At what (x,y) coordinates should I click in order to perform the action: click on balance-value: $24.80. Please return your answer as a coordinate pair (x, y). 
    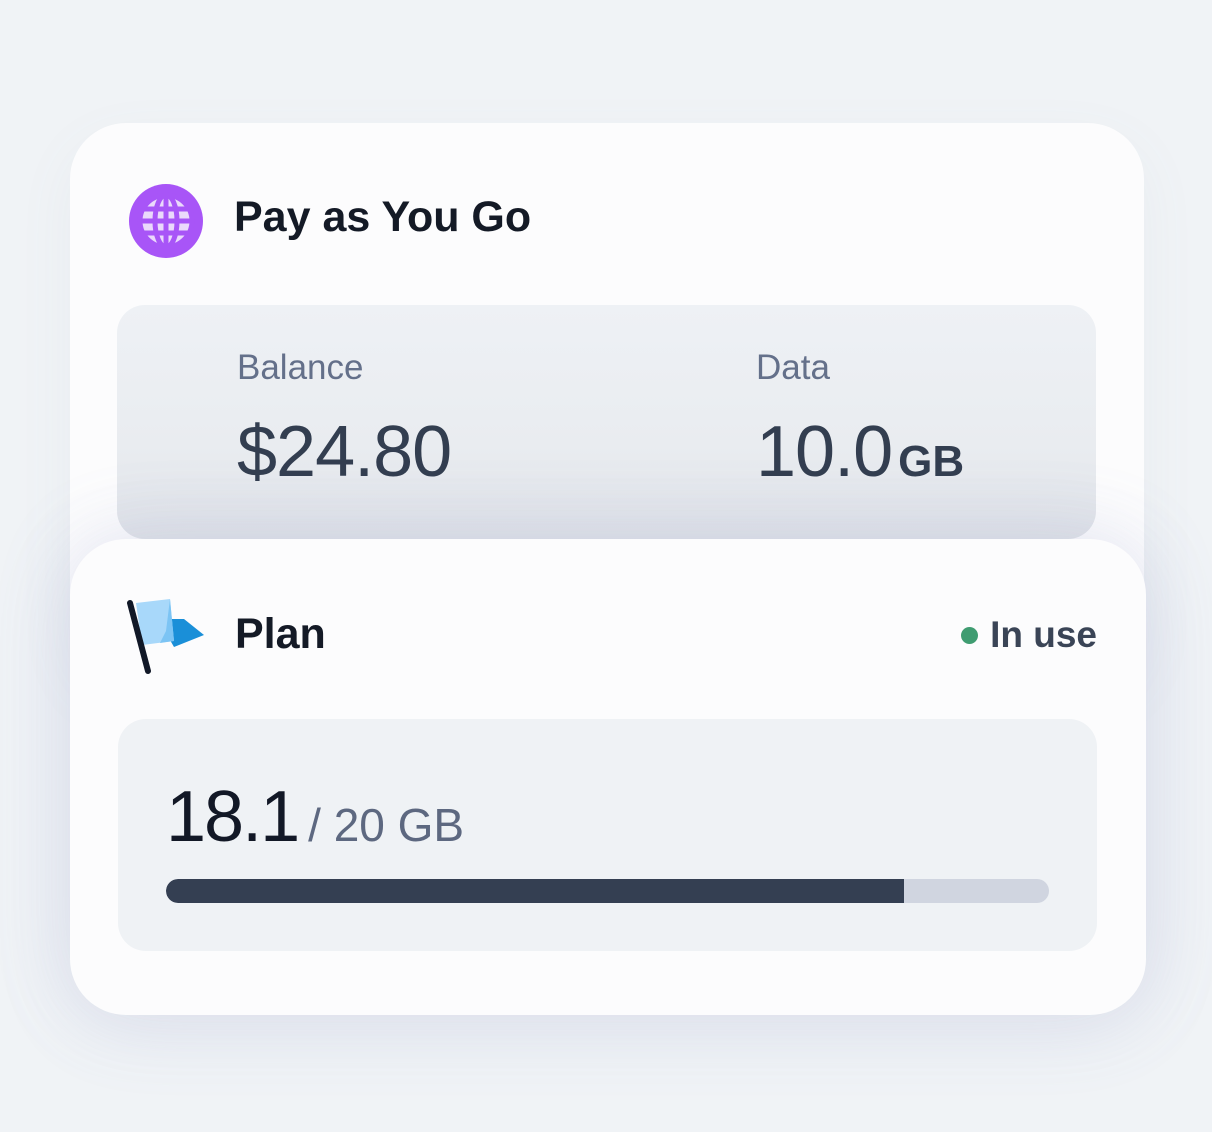
    Looking at the image, I should click on (344, 452).